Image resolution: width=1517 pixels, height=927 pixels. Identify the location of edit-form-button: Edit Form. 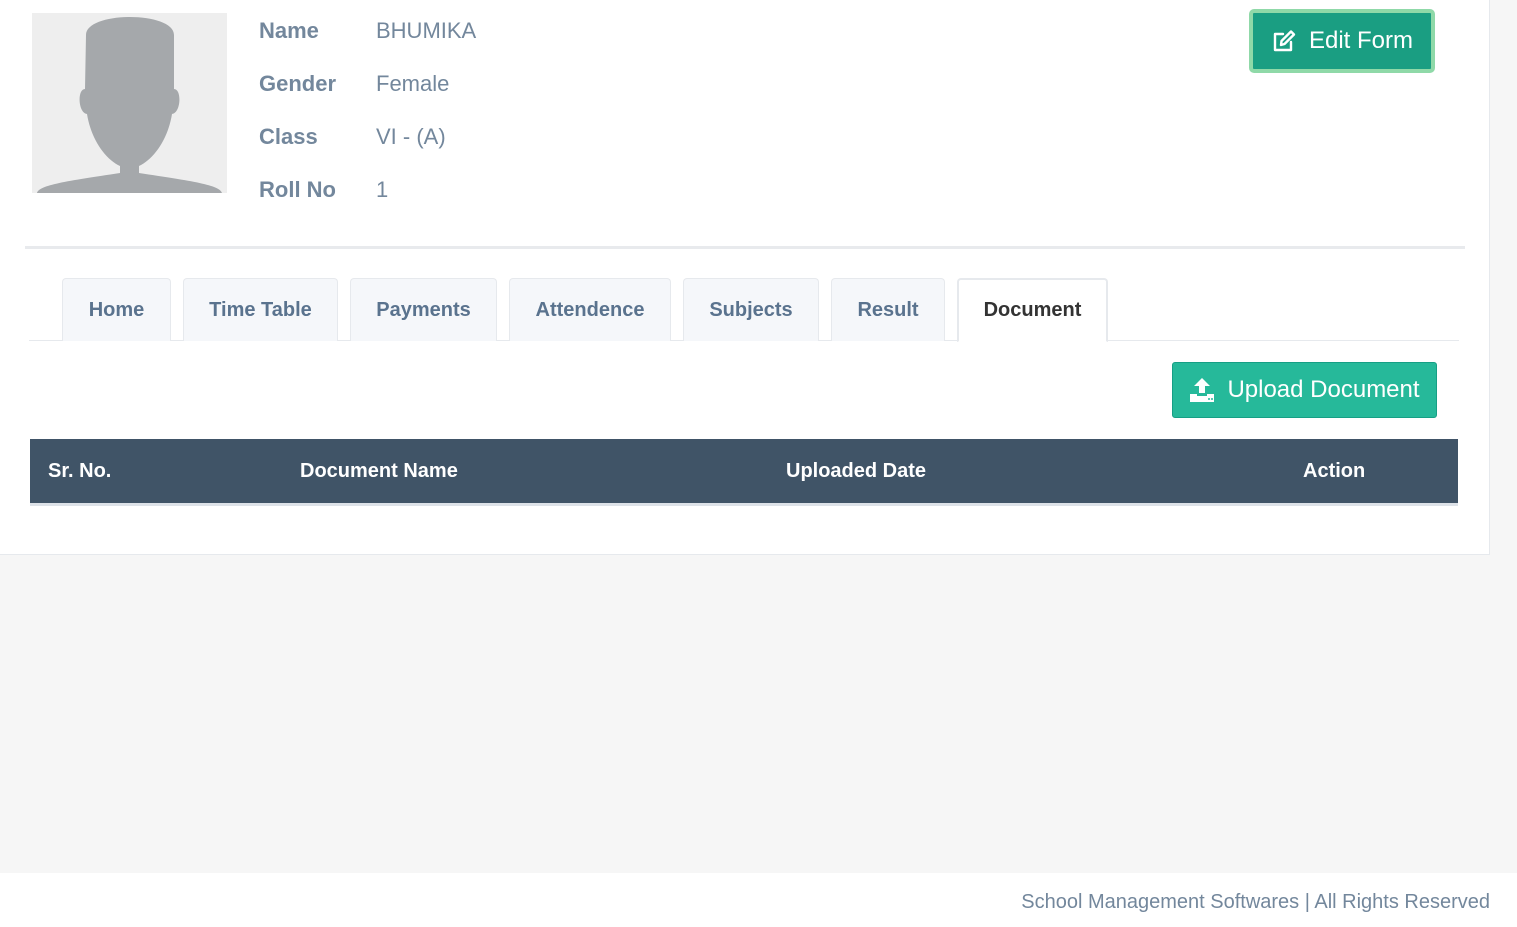
(1342, 41).